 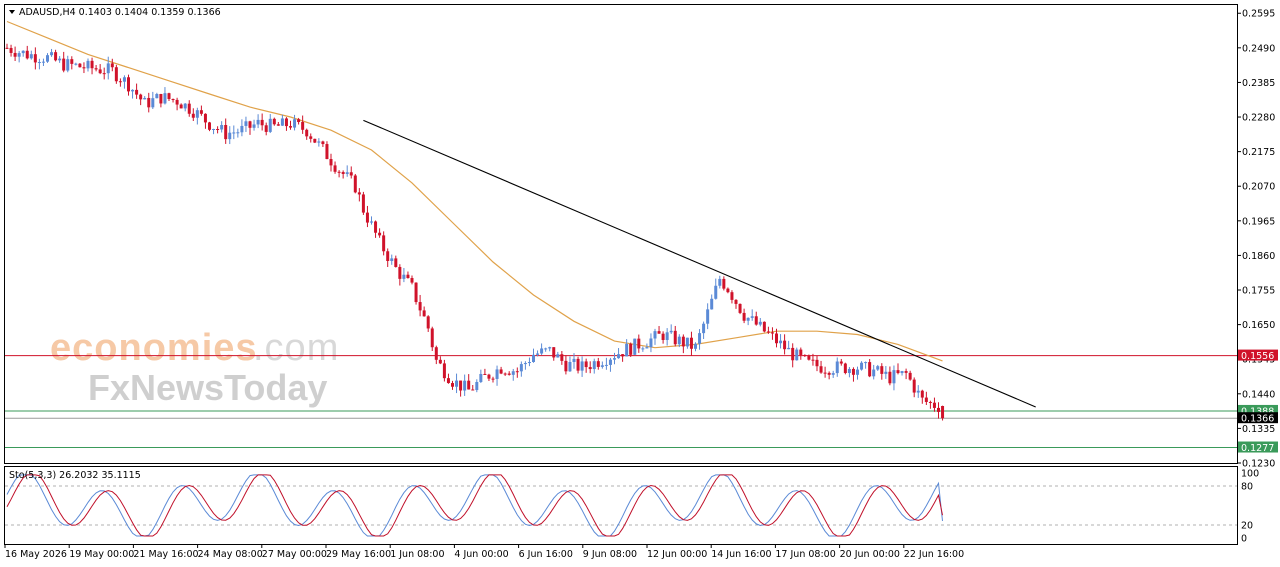 I want to click on x-tick-label: 1 Jun 08:00, so click(x=417, y=554).